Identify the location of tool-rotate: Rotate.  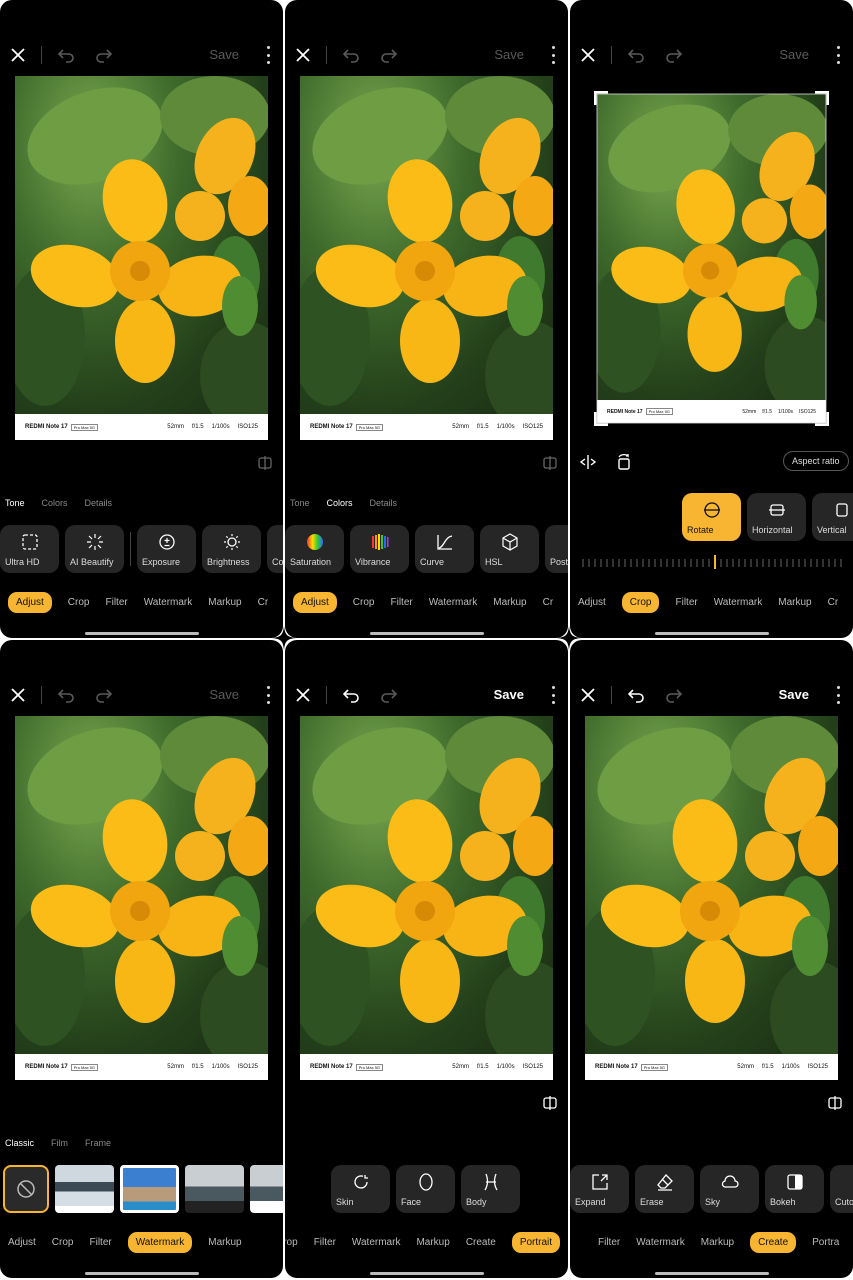
(711, 517).